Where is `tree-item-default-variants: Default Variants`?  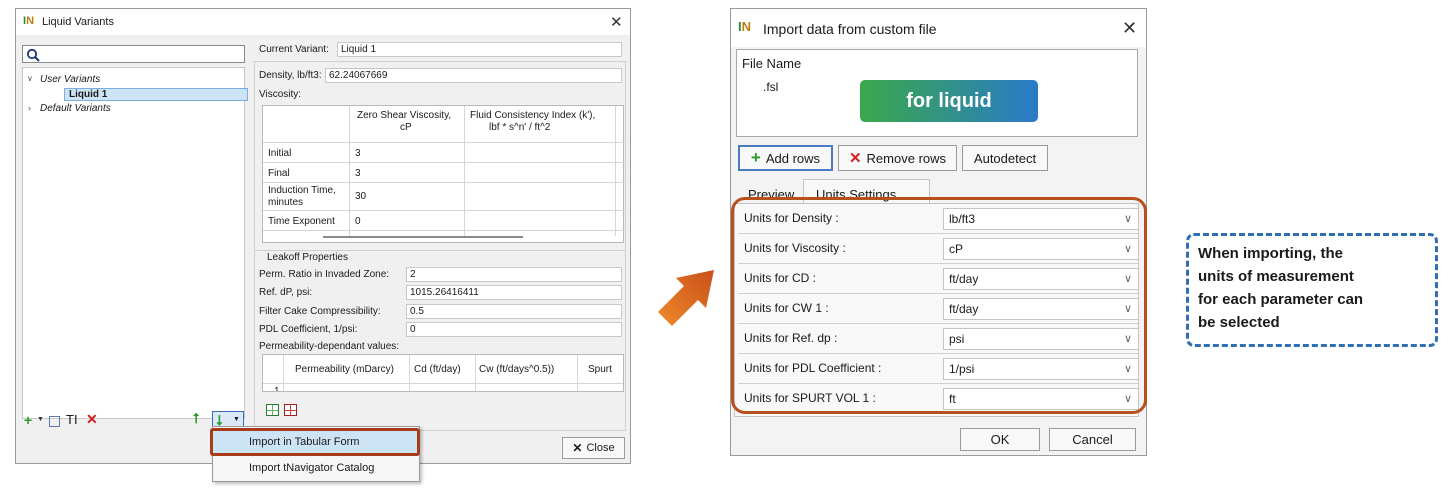
tree-item-default-variants: Default Variants is located at coordinates (75, 108).